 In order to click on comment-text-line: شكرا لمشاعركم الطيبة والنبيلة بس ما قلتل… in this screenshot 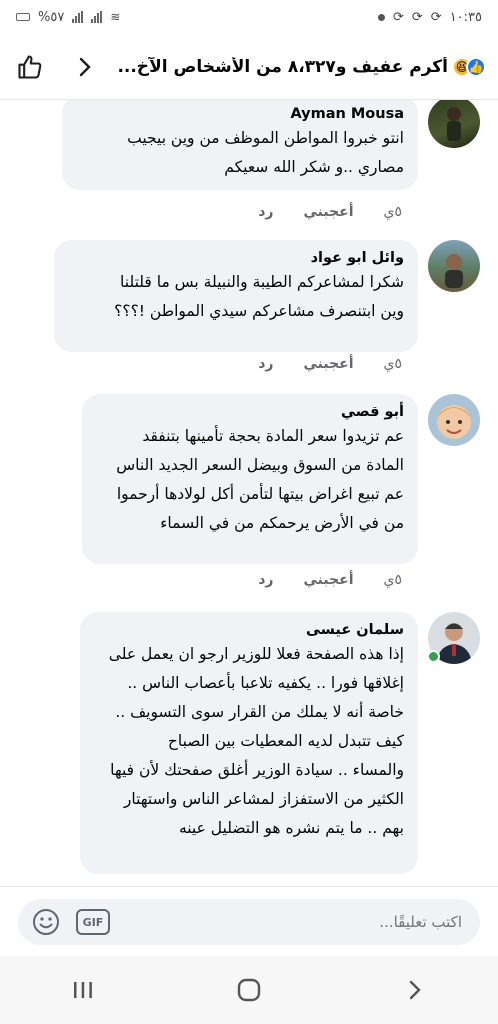, I will do `click(262, 282)`.